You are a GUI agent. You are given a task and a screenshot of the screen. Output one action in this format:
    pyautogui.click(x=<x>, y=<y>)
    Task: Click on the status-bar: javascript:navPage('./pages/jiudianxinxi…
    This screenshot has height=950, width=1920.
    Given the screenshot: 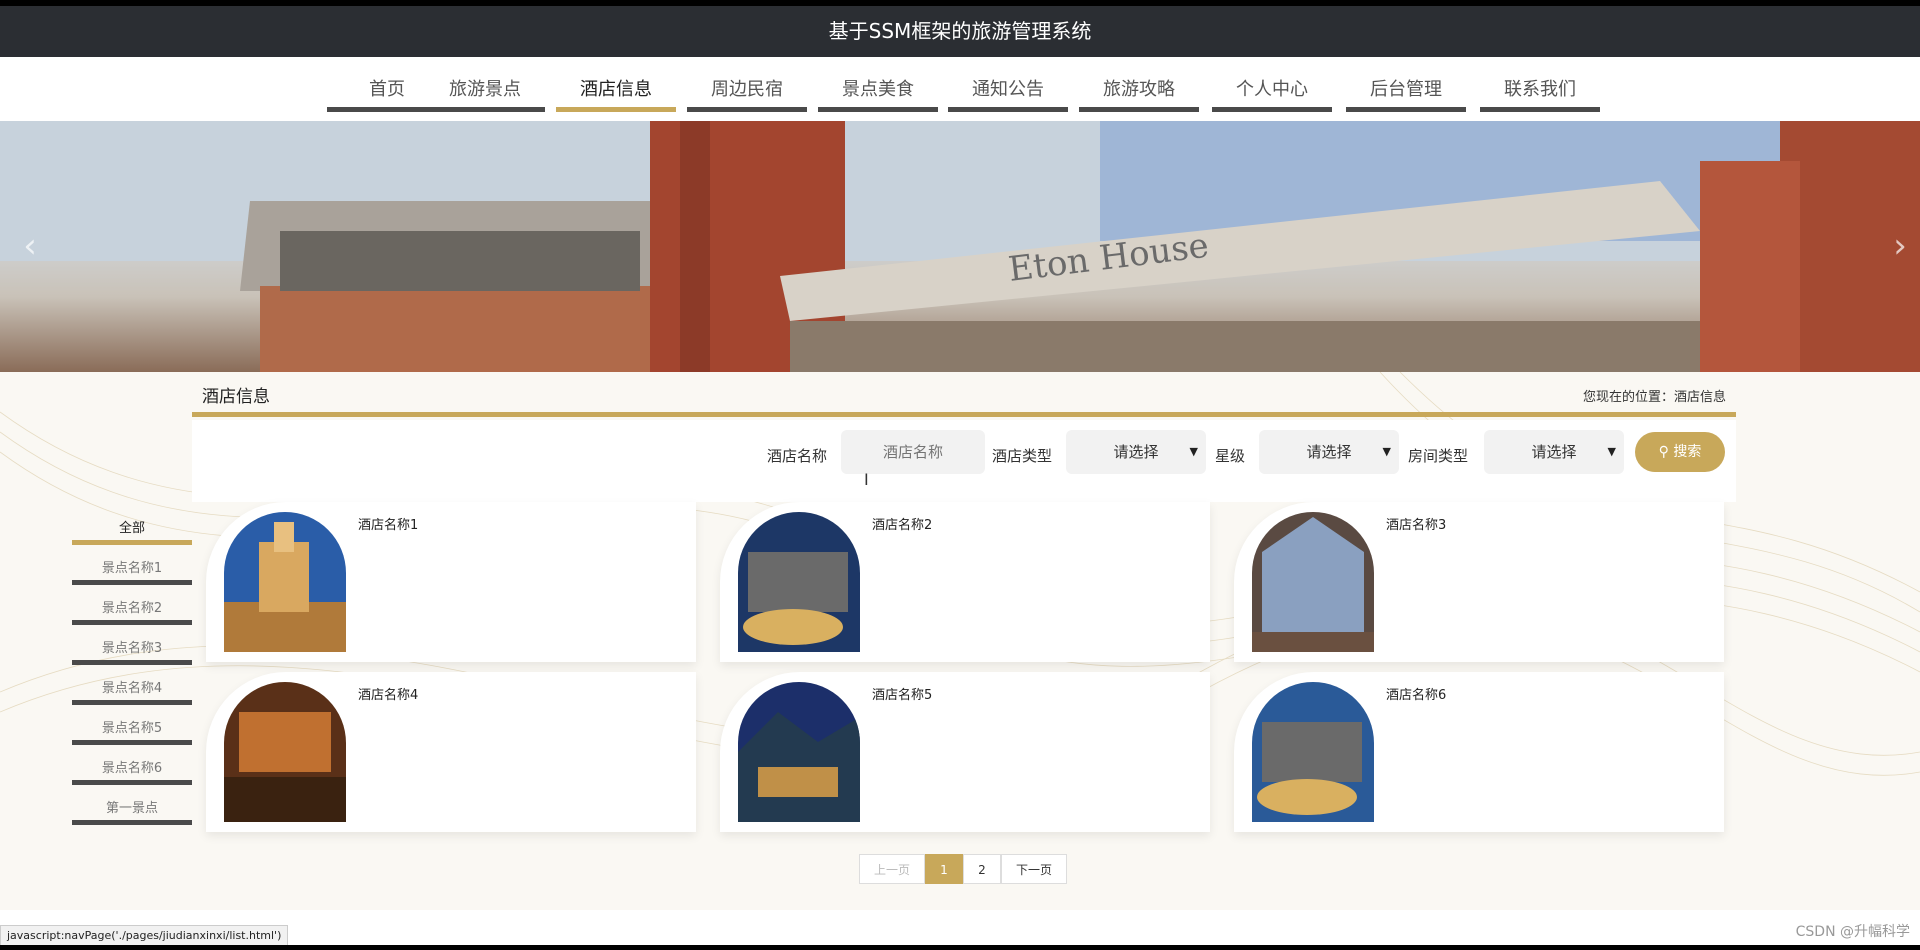 What is the action you would take?
    pyautogui.click(x=144, y=936)
    